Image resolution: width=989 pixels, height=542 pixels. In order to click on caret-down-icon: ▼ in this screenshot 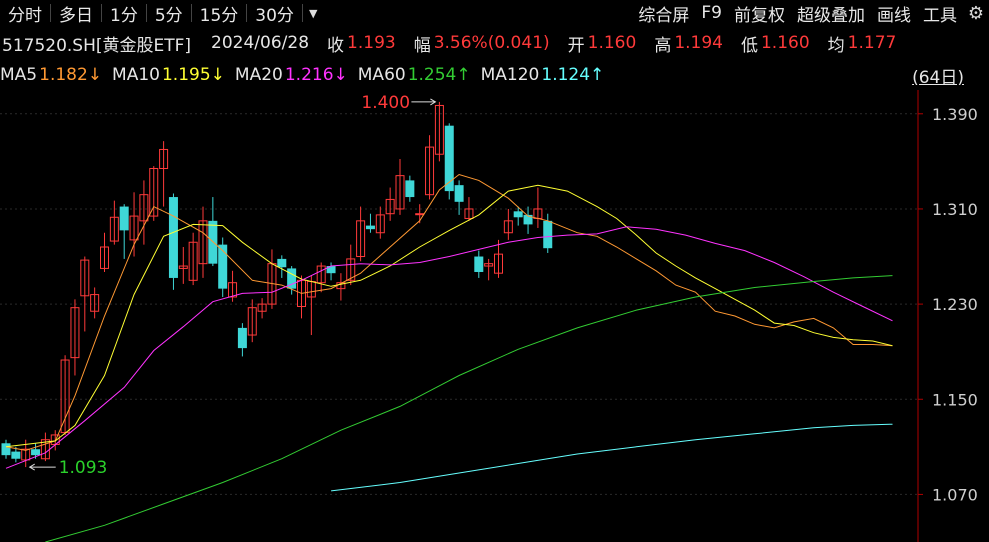, I will do `click(313, 13)`.